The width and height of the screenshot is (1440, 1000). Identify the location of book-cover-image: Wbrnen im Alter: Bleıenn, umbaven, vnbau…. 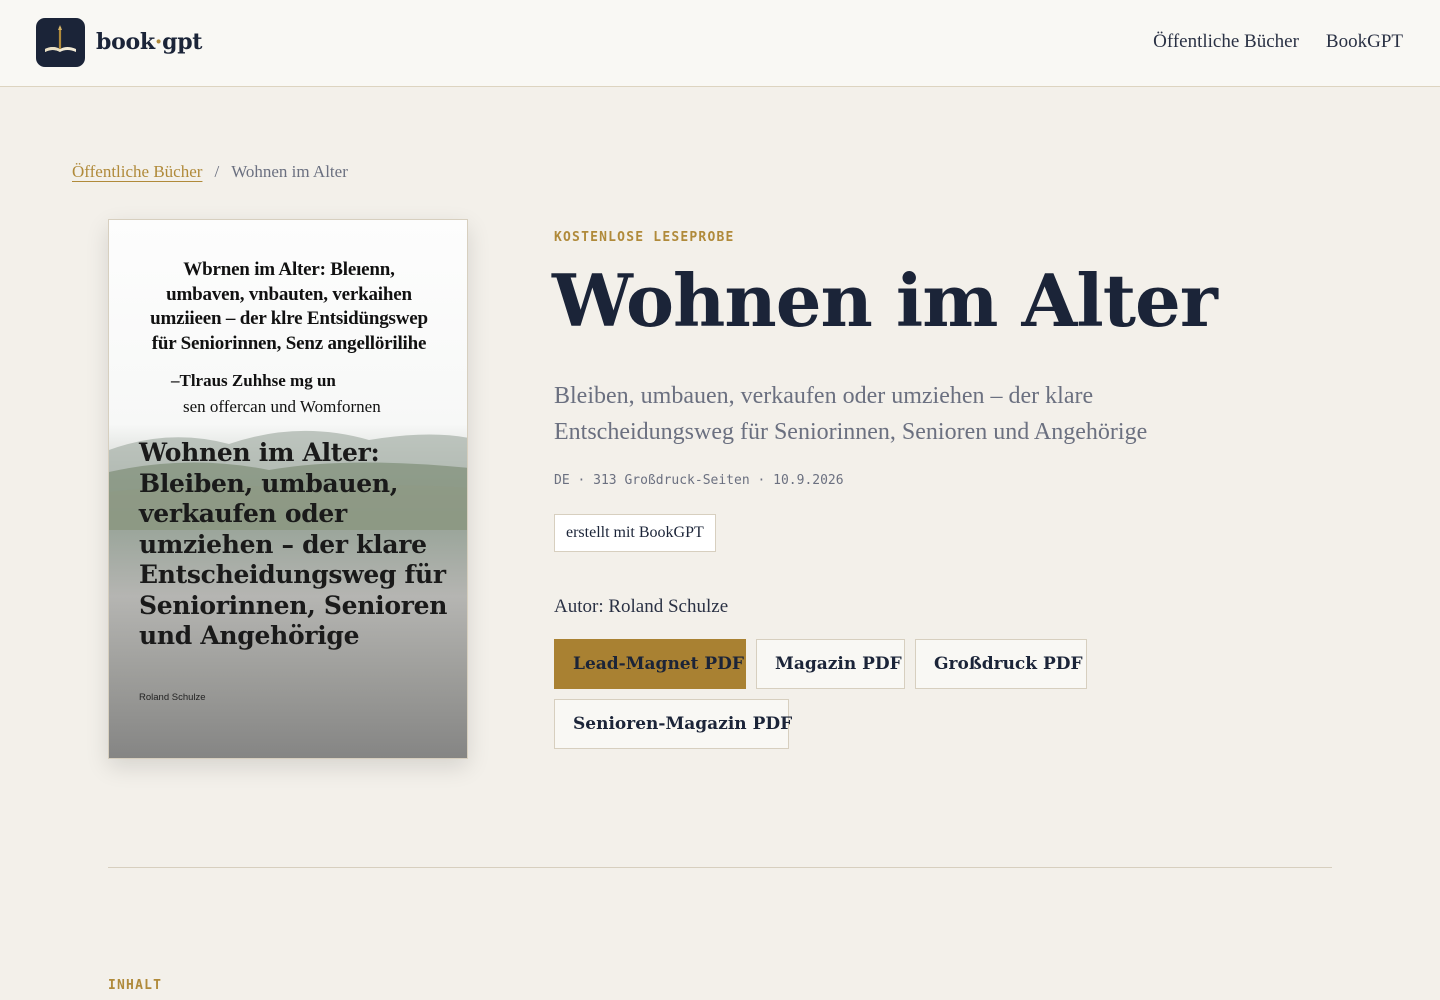
(288, 489).